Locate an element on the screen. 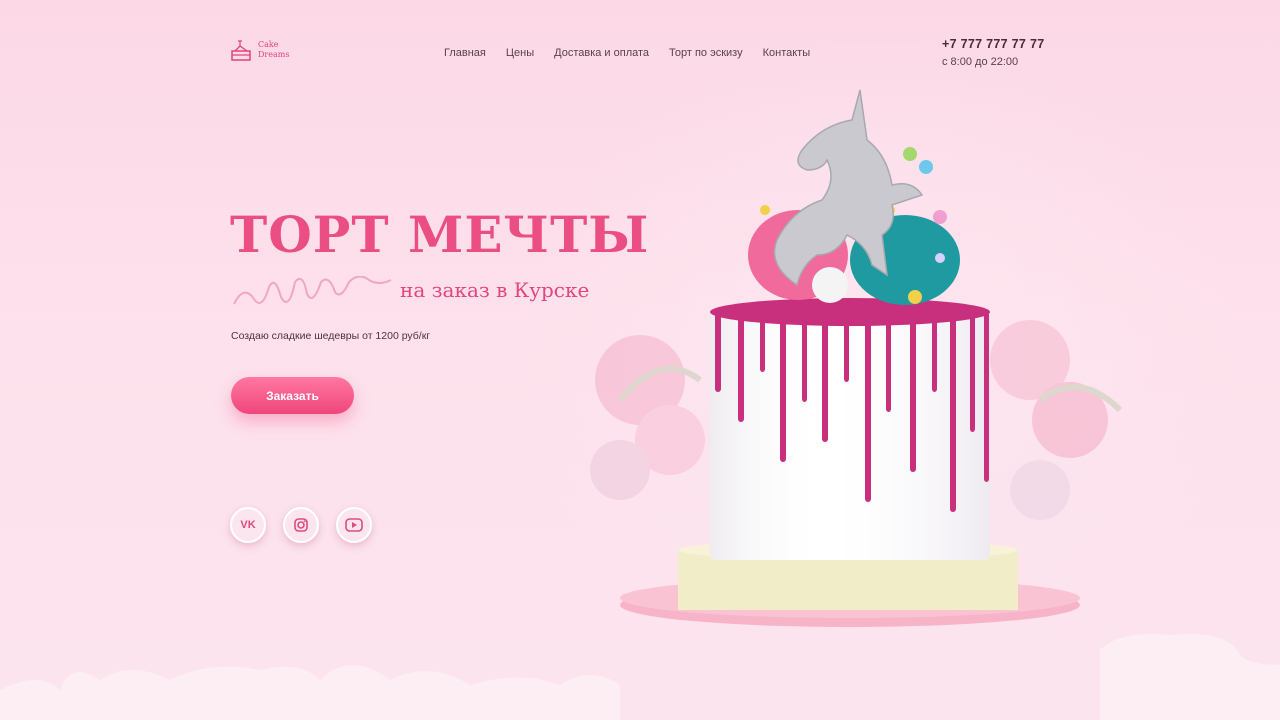 This screenshot has width=1280, height=720. instagram-icon is located at coordinates (301, 525).